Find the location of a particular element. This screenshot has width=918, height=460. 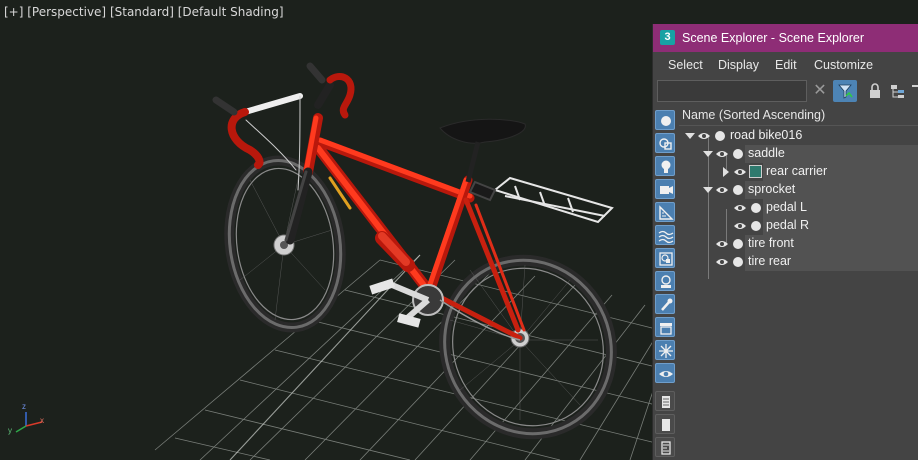

hidden-icon is located at coordinates (666, 374).